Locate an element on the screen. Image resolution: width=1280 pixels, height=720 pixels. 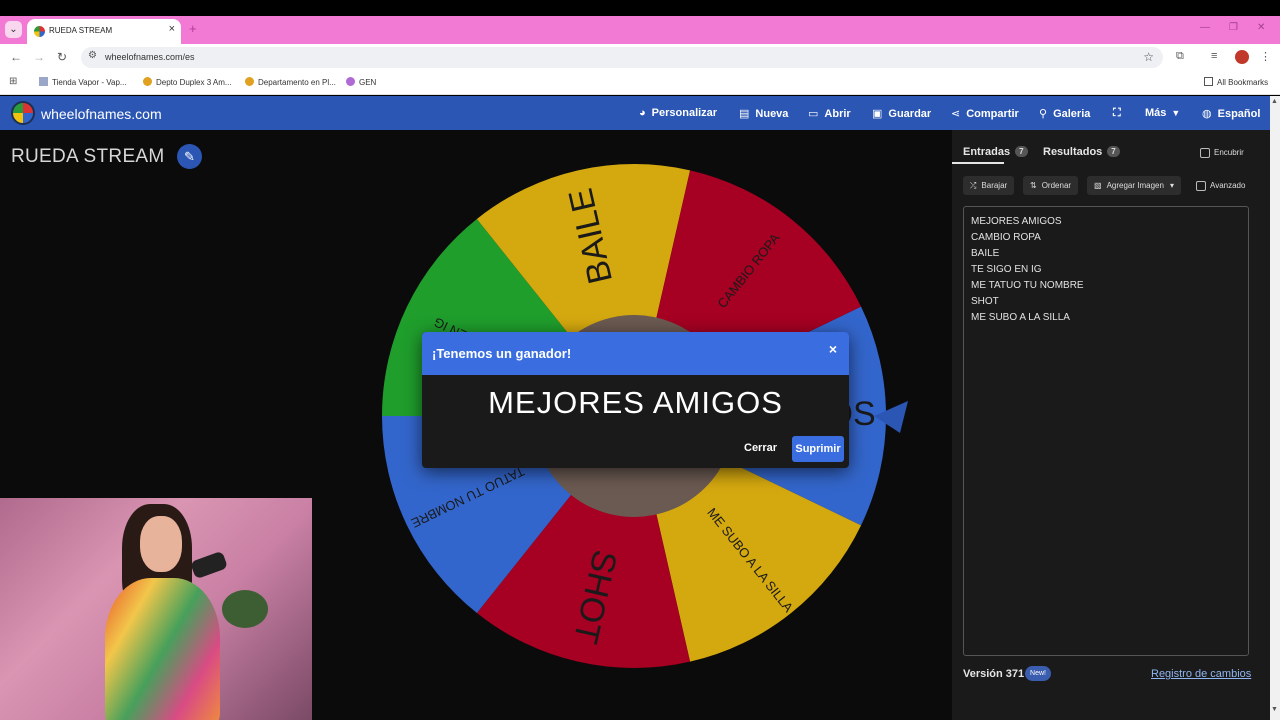
add-image-label: Agregar Imagen is located at coordinates (1135, 185).